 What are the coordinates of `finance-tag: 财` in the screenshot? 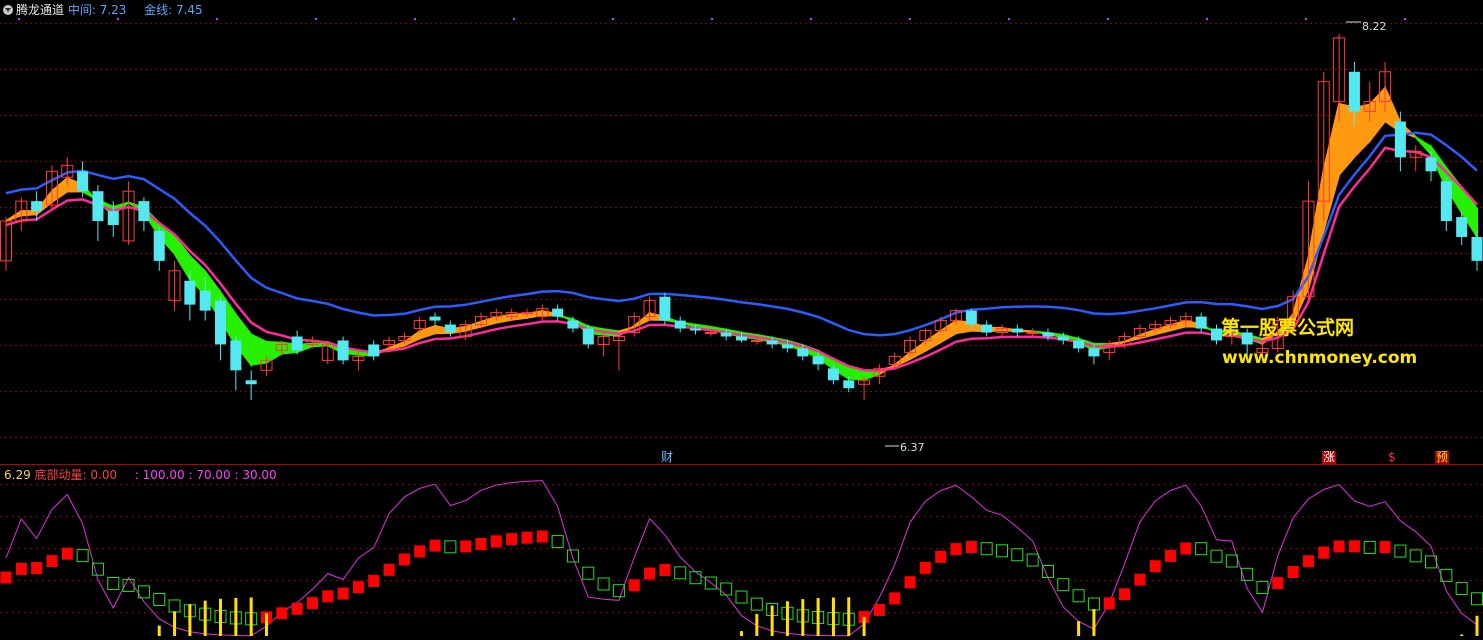 It's located at (667, 457).